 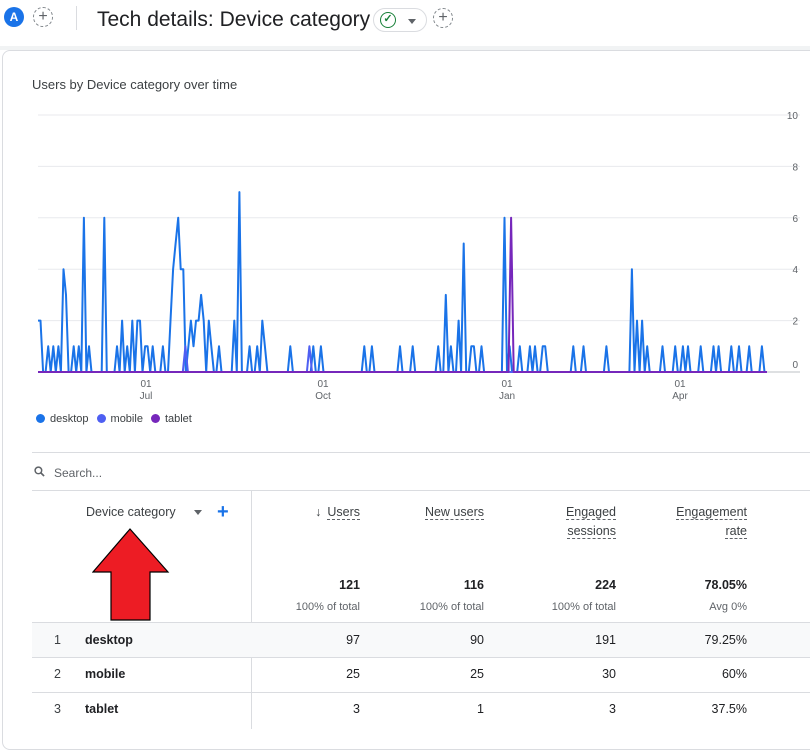 What do you see at coordinates (795, 365) in the screenshot?
I see `y-tick-label: 0` at bounding box center [795, 365].